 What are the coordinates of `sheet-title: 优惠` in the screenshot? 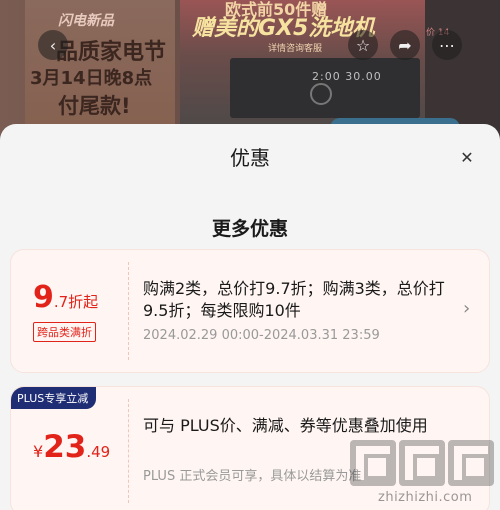 It's located at (250, 158).